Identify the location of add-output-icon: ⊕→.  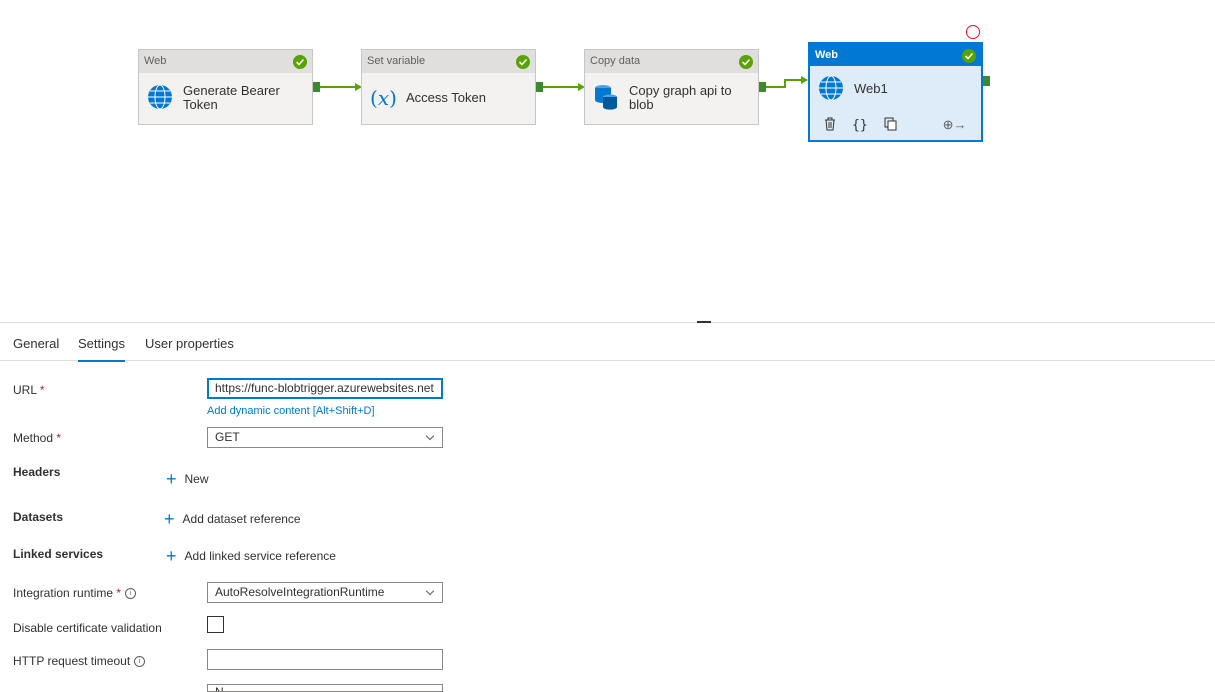
(955, 125).